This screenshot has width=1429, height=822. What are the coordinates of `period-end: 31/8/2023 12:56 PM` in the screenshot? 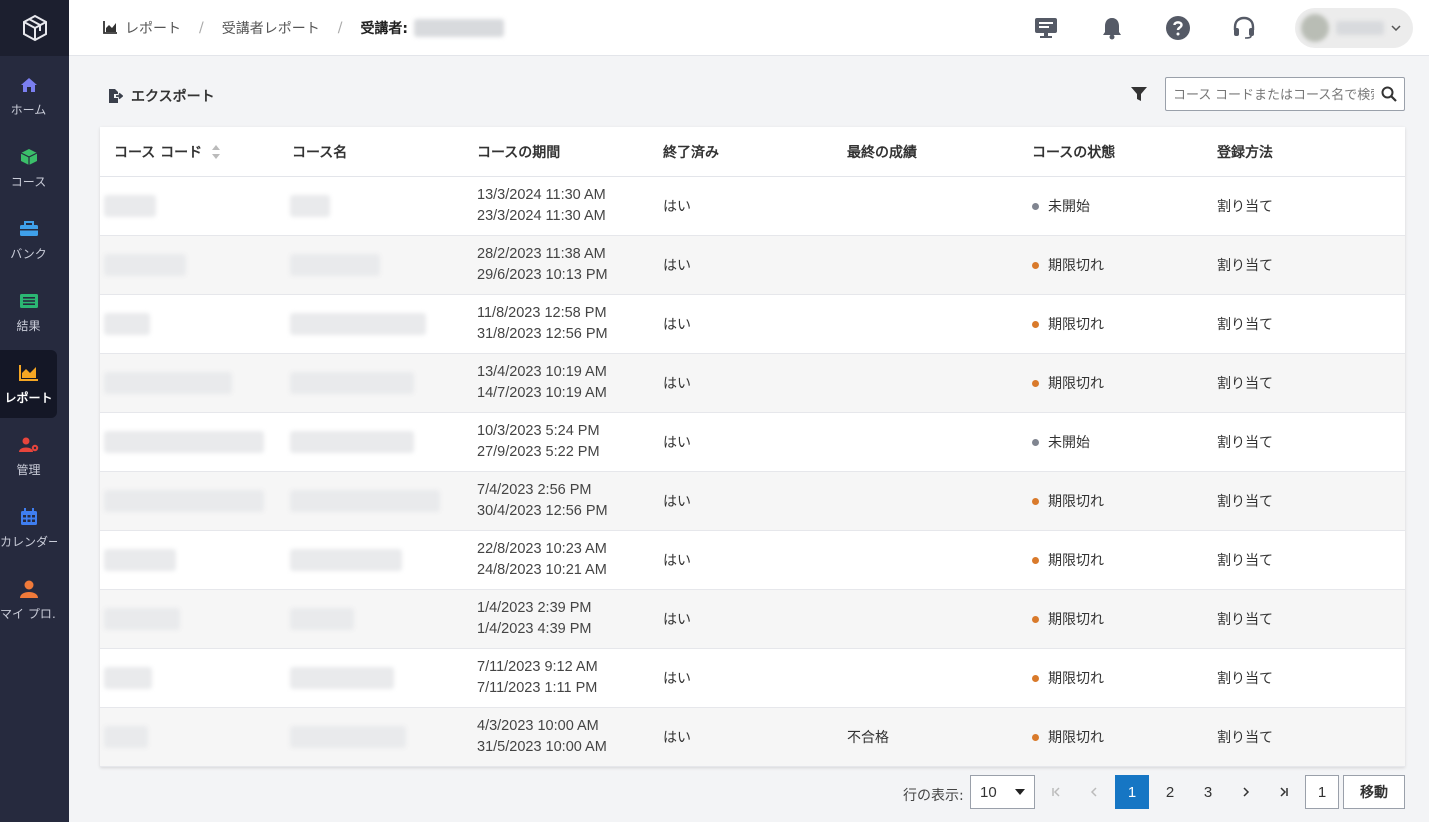 It's located at (542, 334).